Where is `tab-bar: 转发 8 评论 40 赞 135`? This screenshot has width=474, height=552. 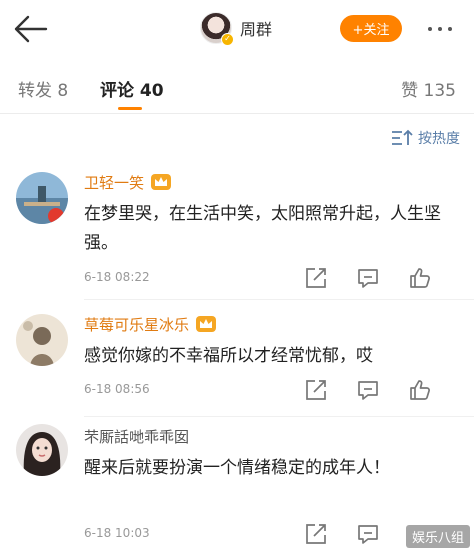
tab-bar: 转发 8 评论 40 赞 135 is located at coordinates (237, 87).